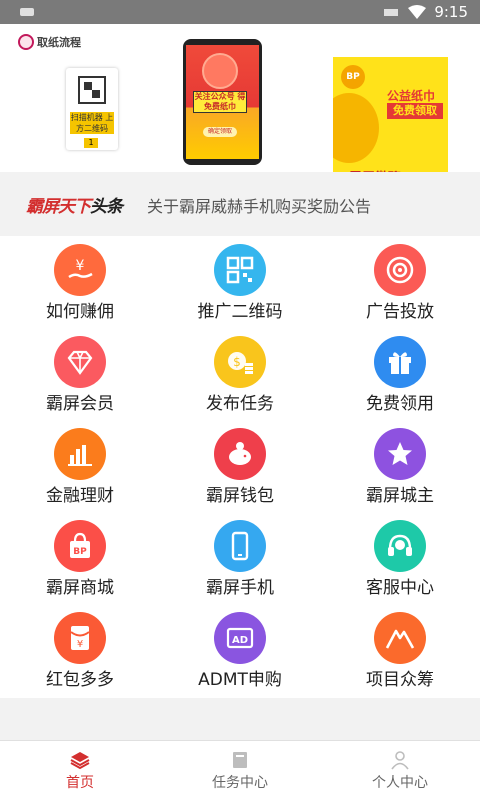  What do you see at coordinates (80, 783) in the screenshot?
I see `tab-home-label: 首页` at bounding box center [80, 783].